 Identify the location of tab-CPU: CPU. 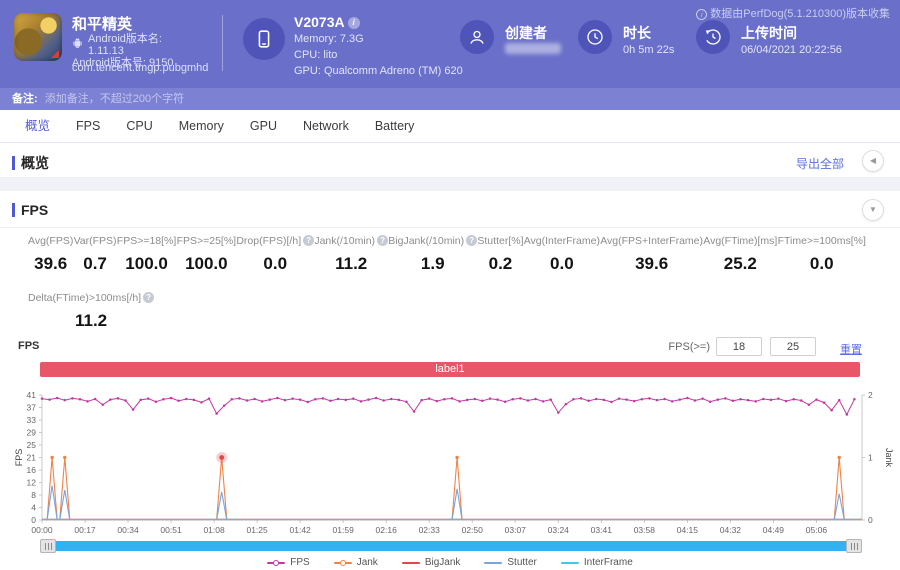
(139, 126).